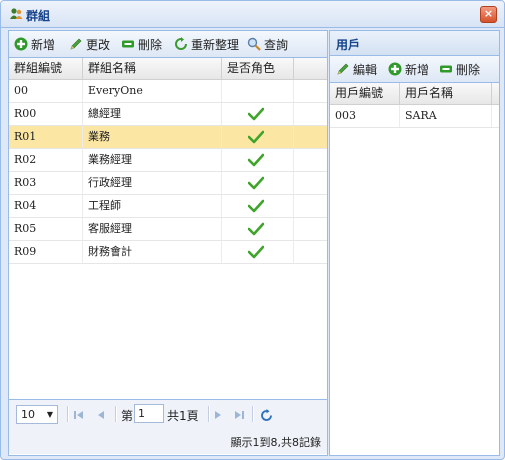 The width and height of the screenshot is (505, 460). I want to click on user-panel-title: 用戶, so click(348, 45).